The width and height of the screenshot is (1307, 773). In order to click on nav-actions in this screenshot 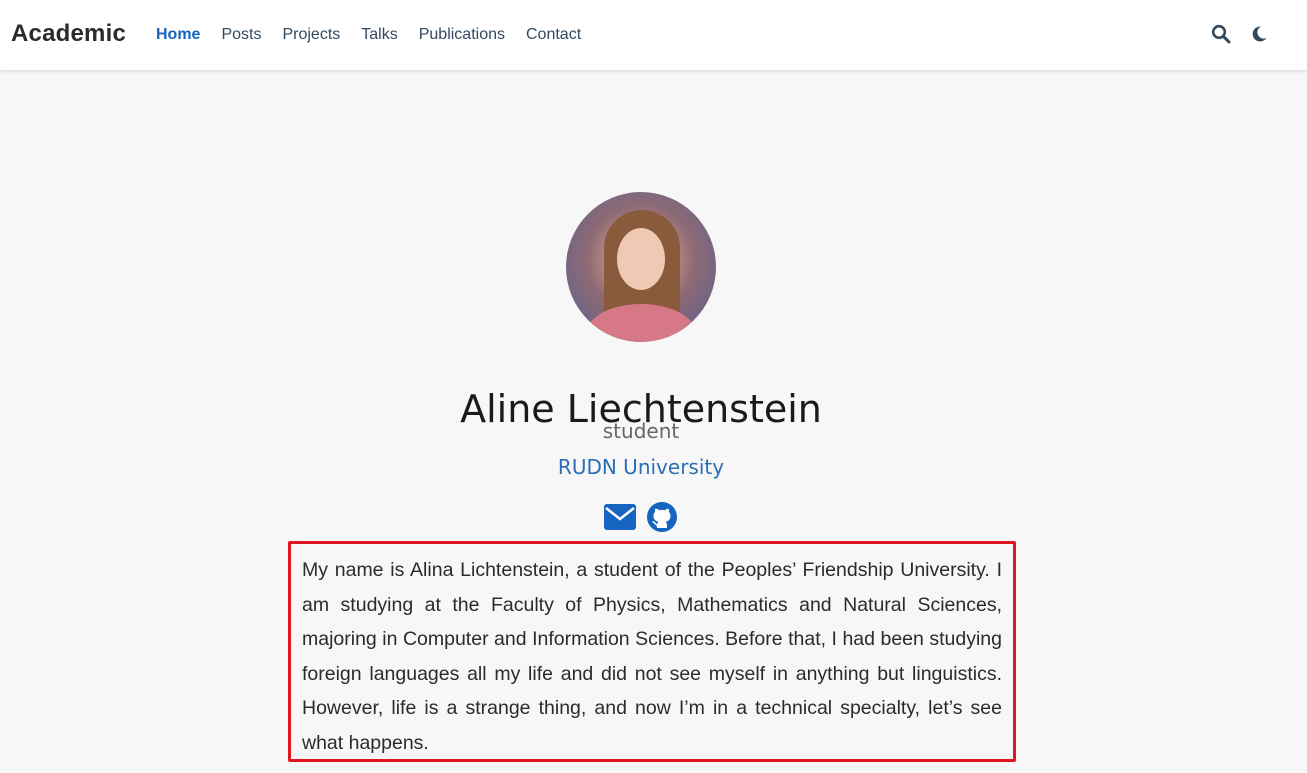, I will do `click(1233, 34)`.